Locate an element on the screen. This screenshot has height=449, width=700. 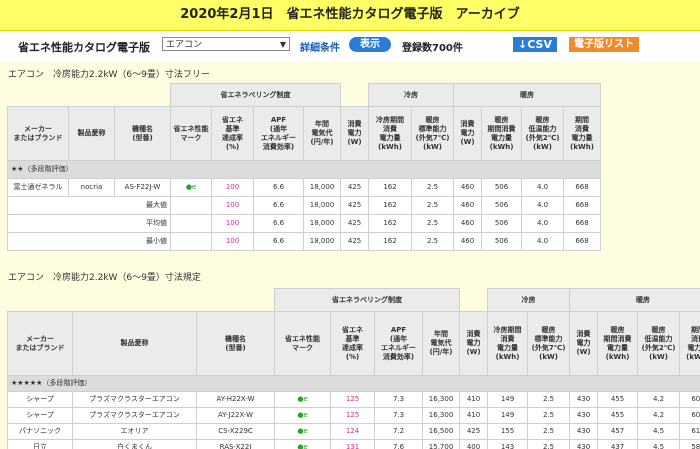
header-line: 期間 is located at coordinates (582, 119).